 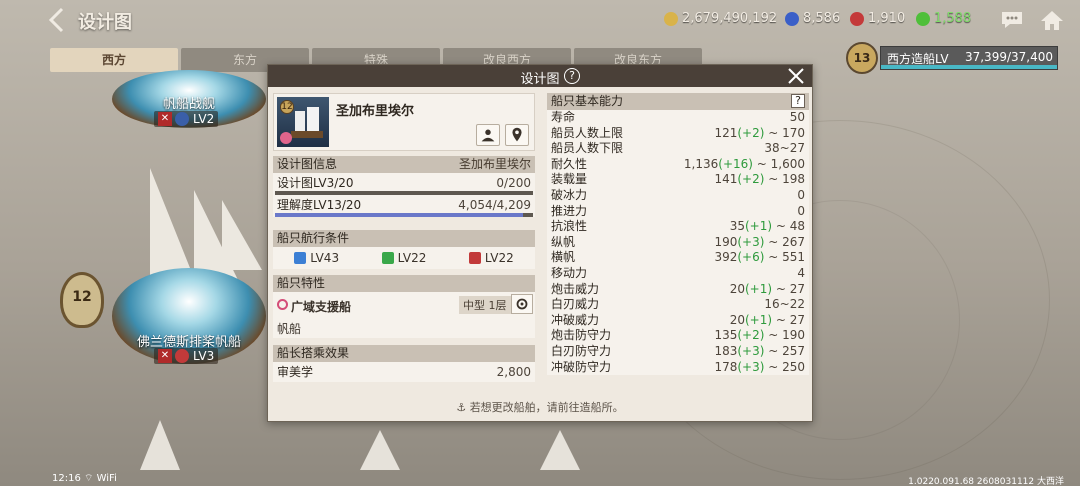 I want to click on captain-effect-section: 船长搭乘效果 审美学 2,800, so click(x=404, y=363).